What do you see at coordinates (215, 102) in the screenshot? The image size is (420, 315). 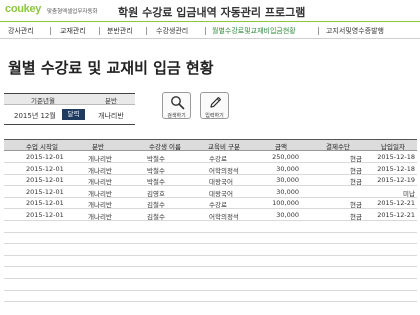 I see `pencil-icon` at bounding box center [215, 102].